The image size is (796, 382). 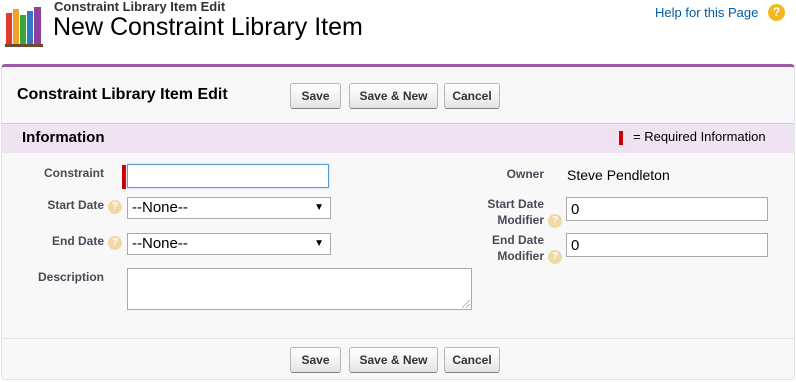 I want to click on page-title: New Constraint Library Item, so click(x=208, y=27).